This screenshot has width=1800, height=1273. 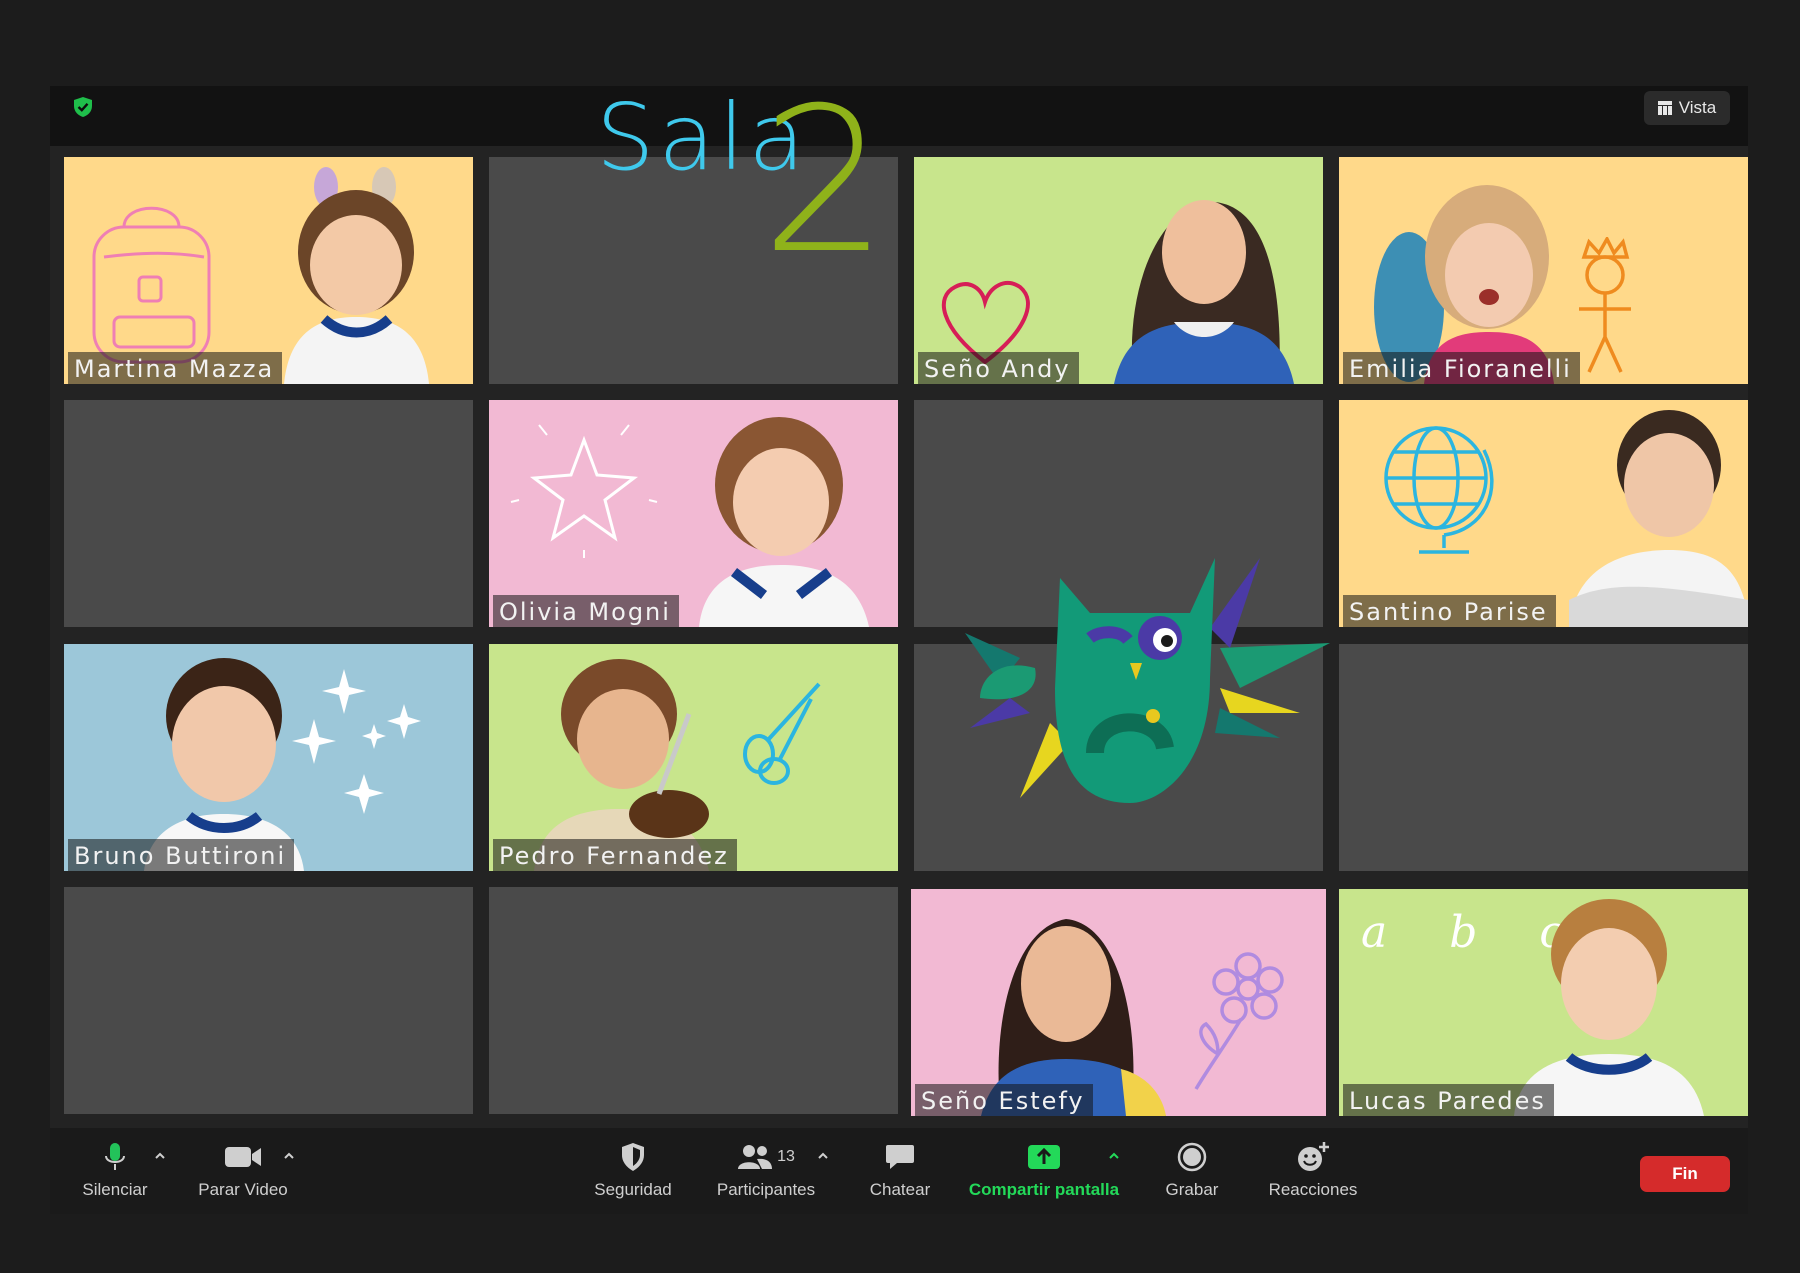 What do you see at coordinates (584, 491) in the screenshot?
I see `star-doodle` at bounding box center [584, 491].